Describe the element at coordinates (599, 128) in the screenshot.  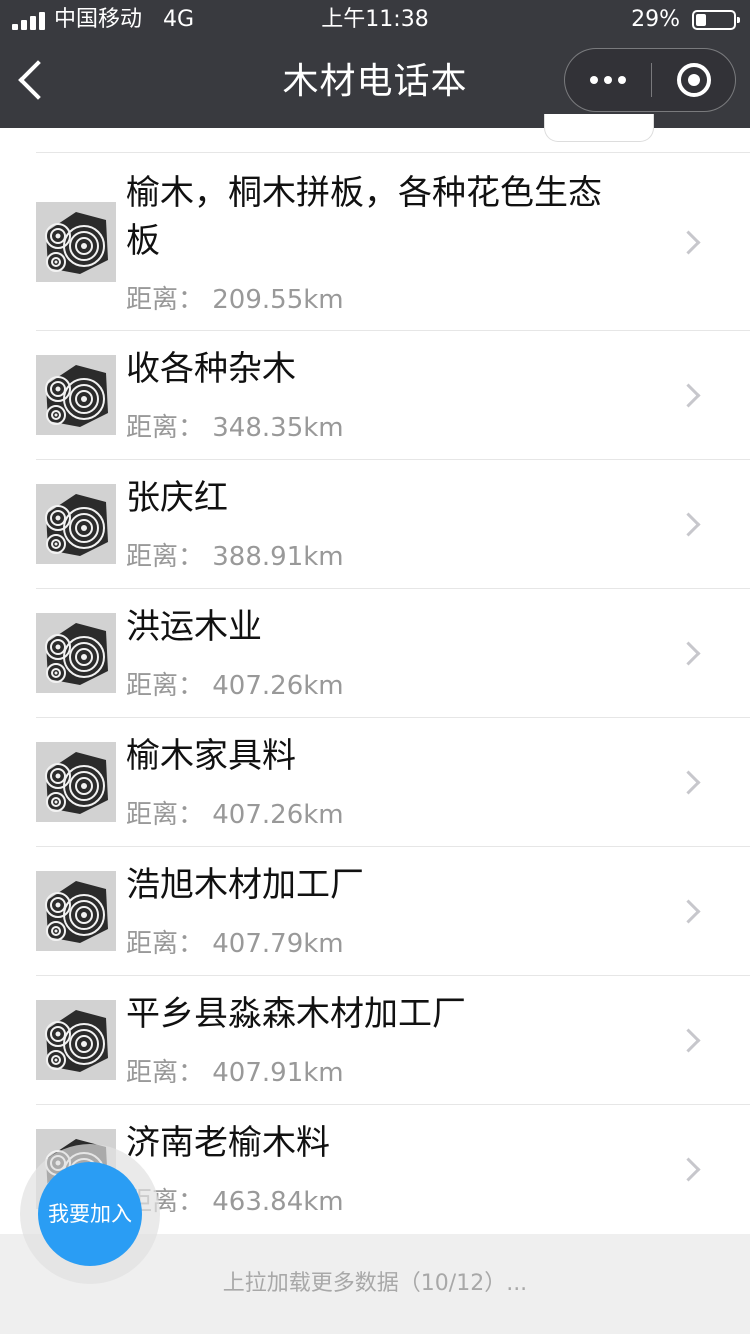
I see `hidden-search-tab` at that location.